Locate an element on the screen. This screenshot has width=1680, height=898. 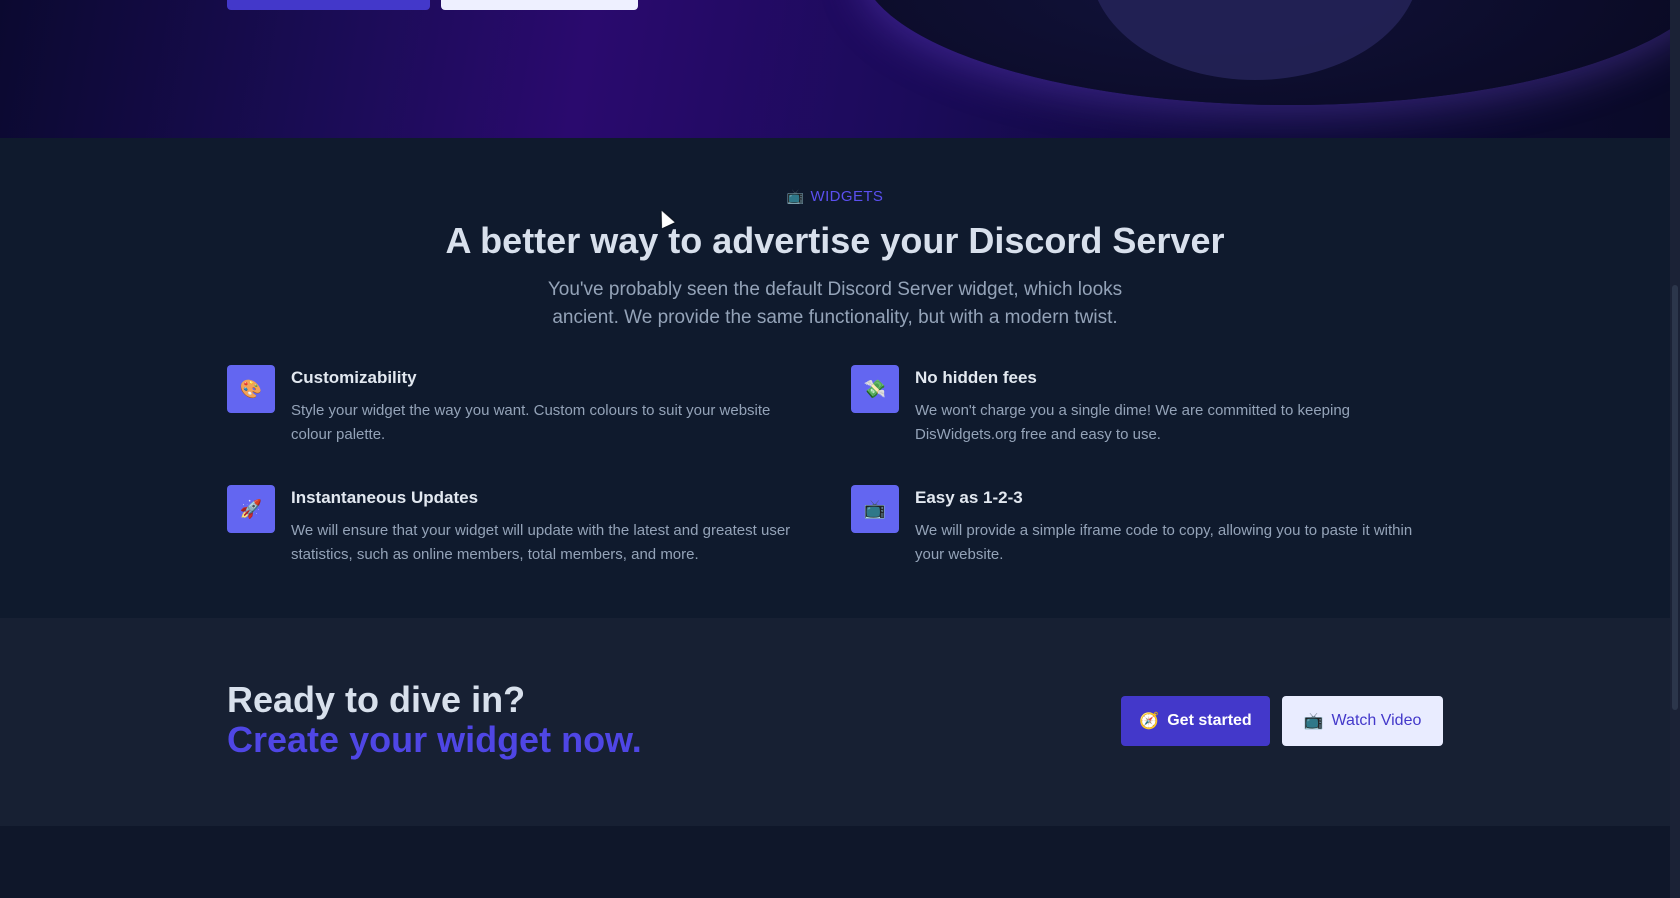
watch-video-button: 📺 Watch Video is located at coordinates (1362, 721).